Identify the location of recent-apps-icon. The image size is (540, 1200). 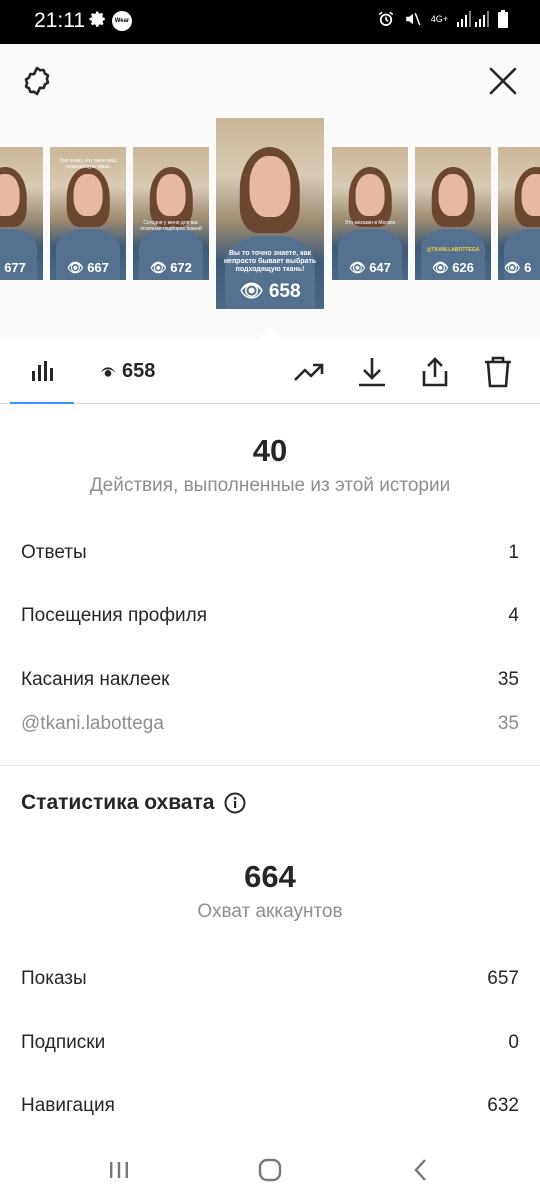
(119, 1170).